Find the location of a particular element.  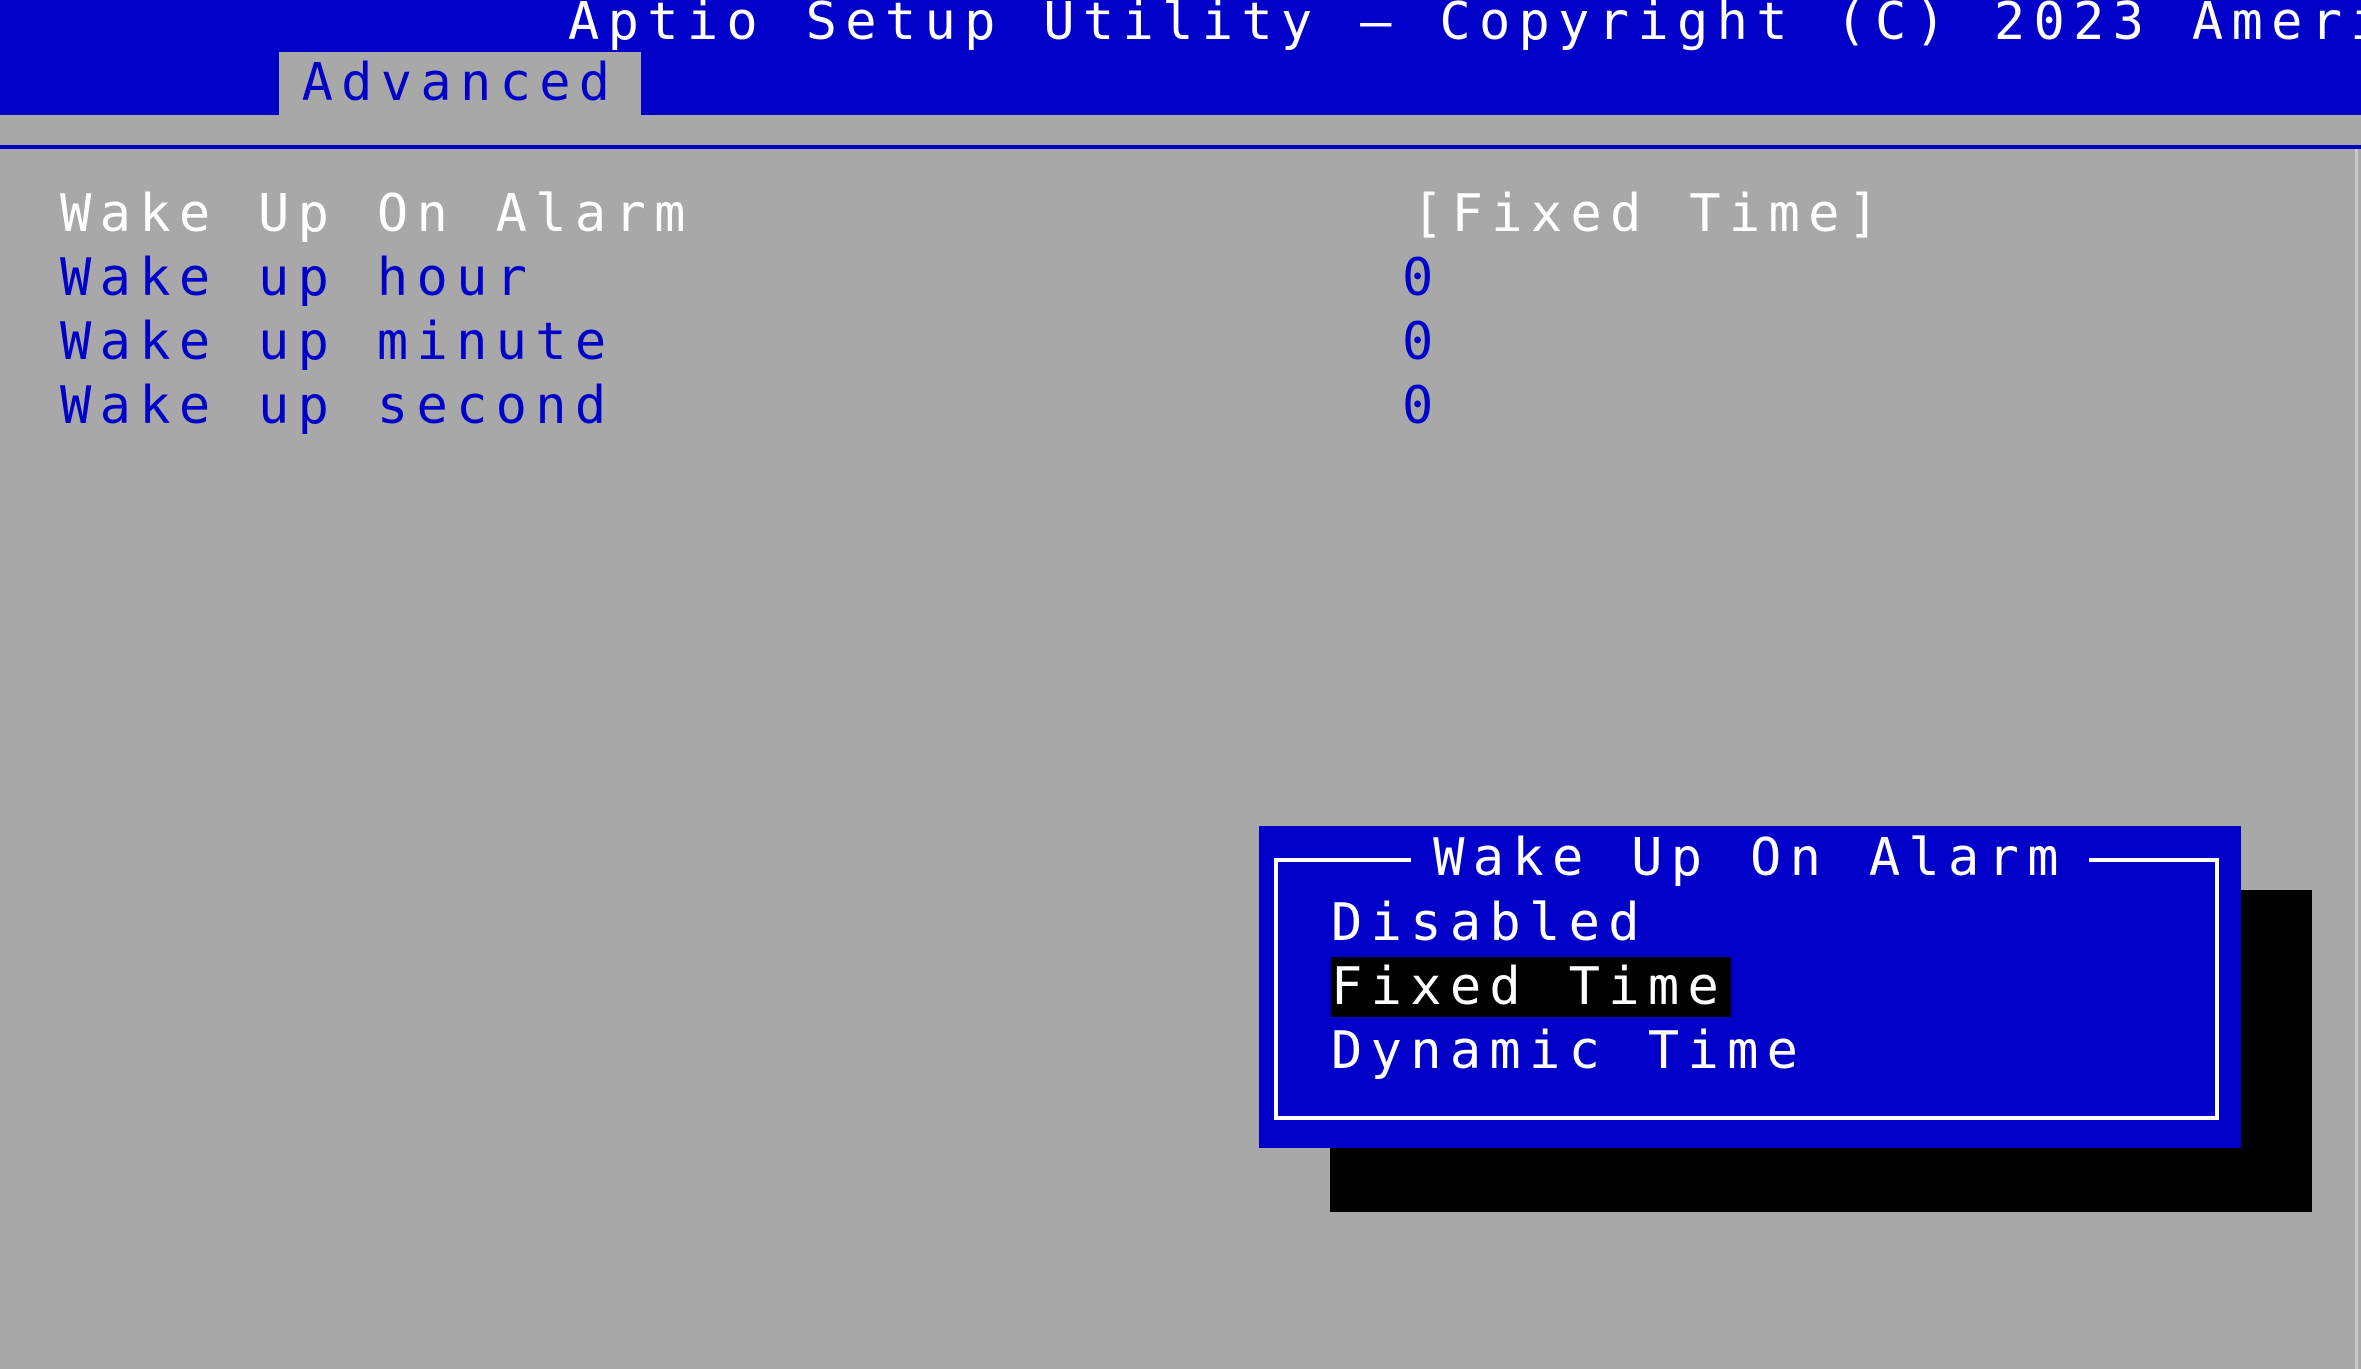

option-disabled: Disabled is located at coordinates (1491, 923).